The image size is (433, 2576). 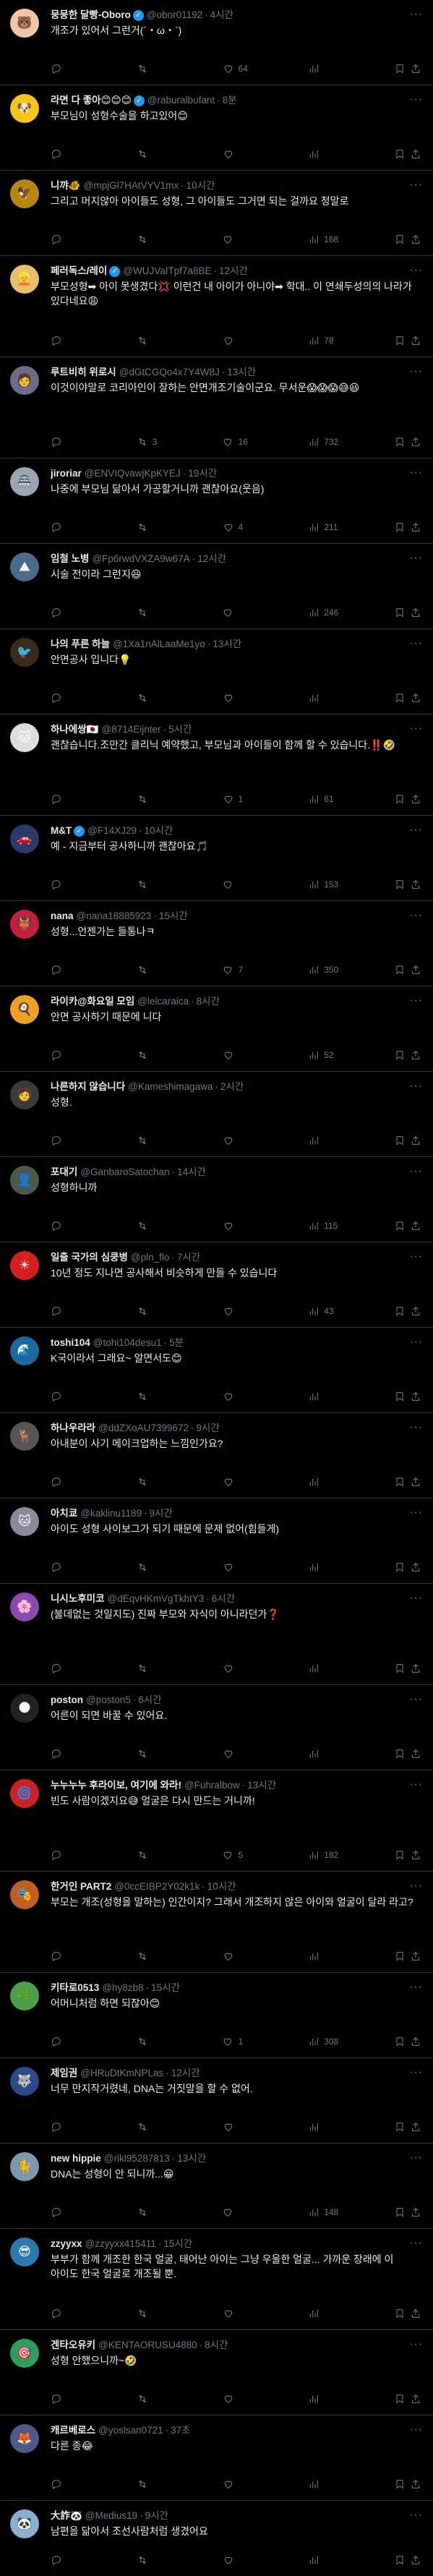 I want to click on views-button: 308, so click(x=323, y=2041).